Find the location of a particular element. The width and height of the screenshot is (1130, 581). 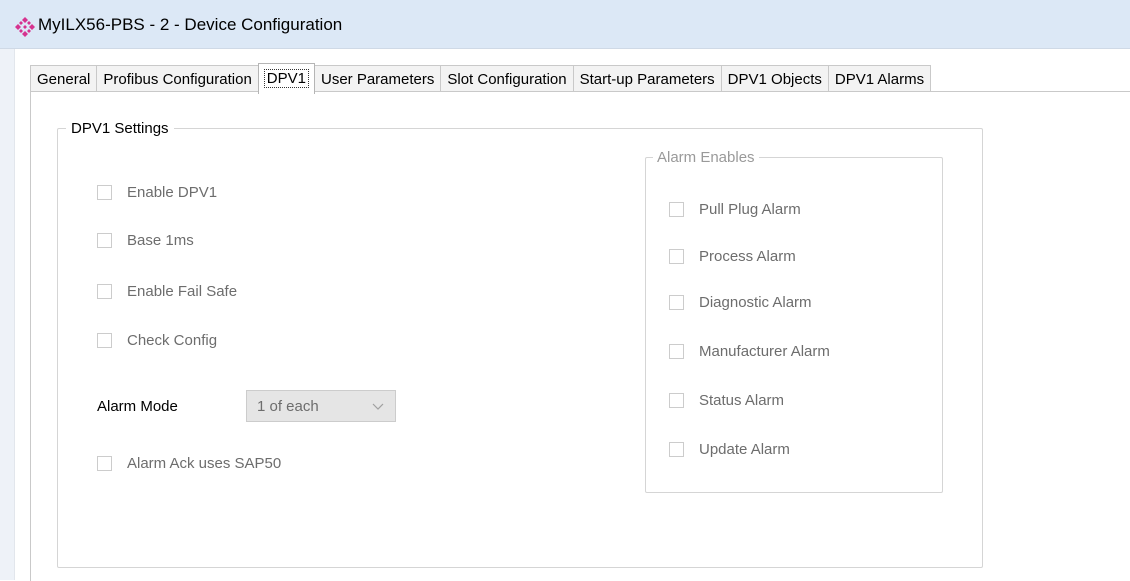

alarm-mode-dropdown: 1 of each is located at coordinates (321, 406).